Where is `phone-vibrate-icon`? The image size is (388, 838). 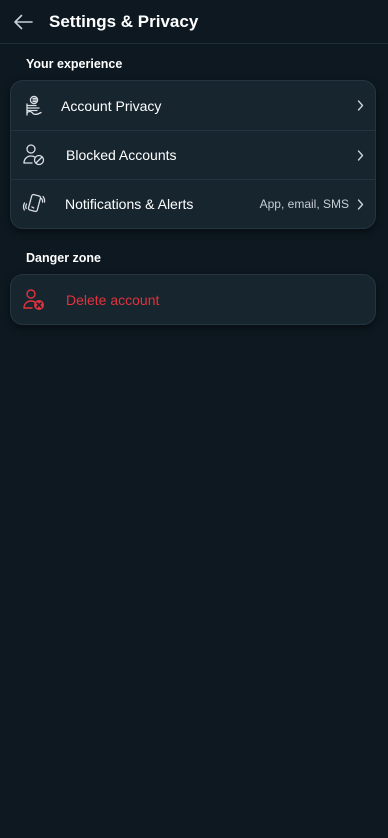 phone-vibrate-icon is located at coordinates (34, 204).